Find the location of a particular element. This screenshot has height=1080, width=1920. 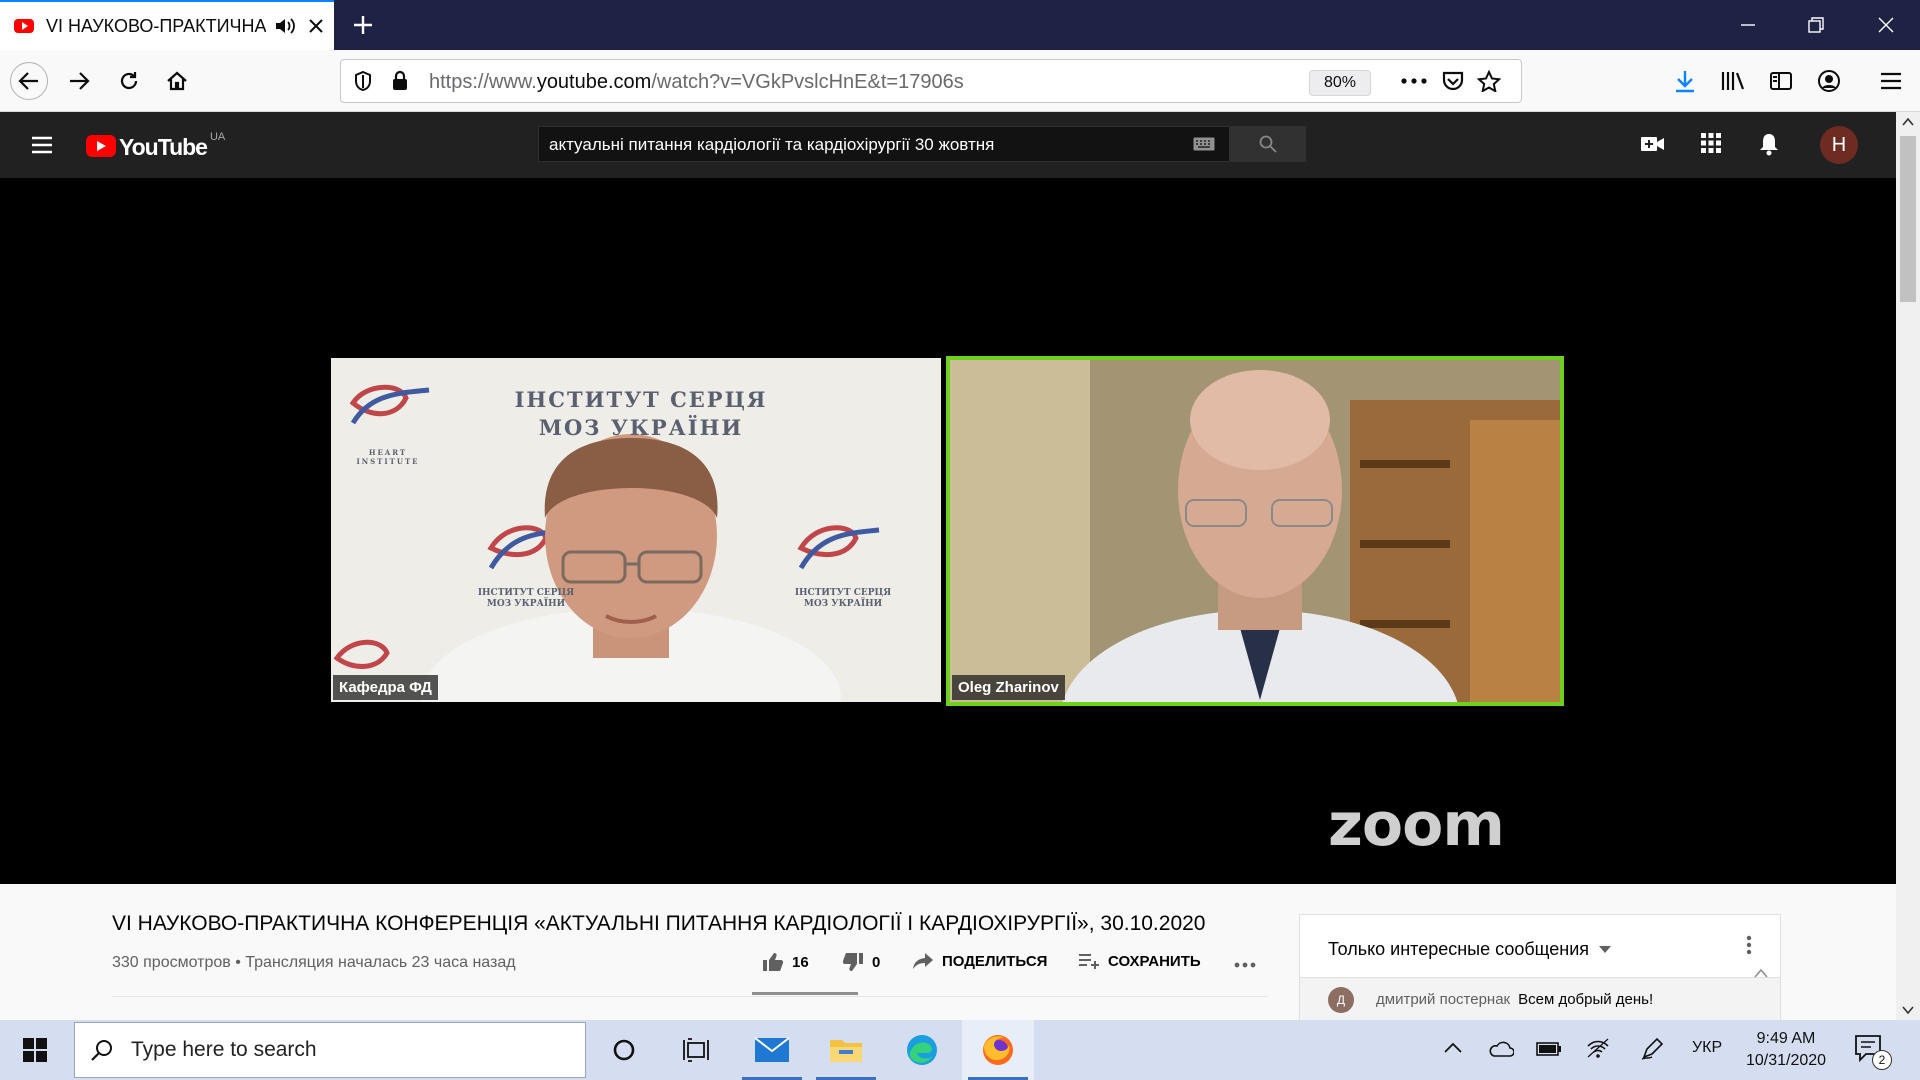

back-button is located at coordinates (29, 81).